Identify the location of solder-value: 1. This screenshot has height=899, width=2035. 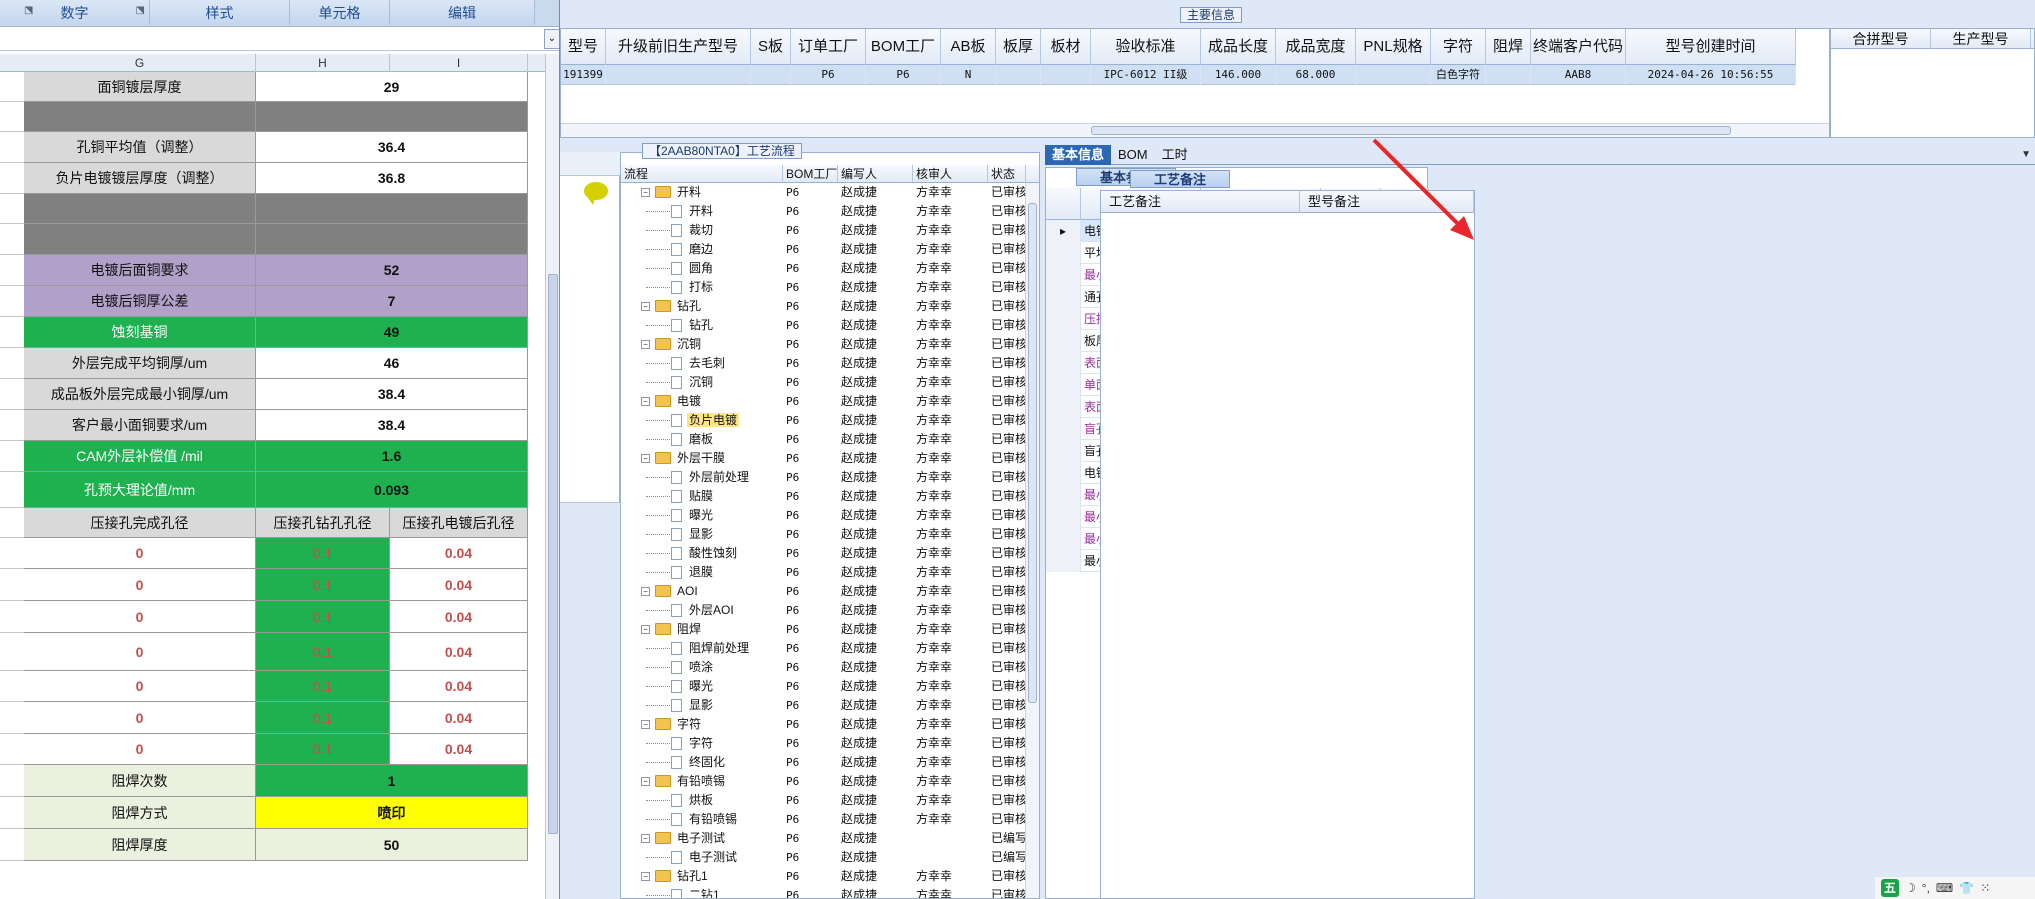
(392, 781).